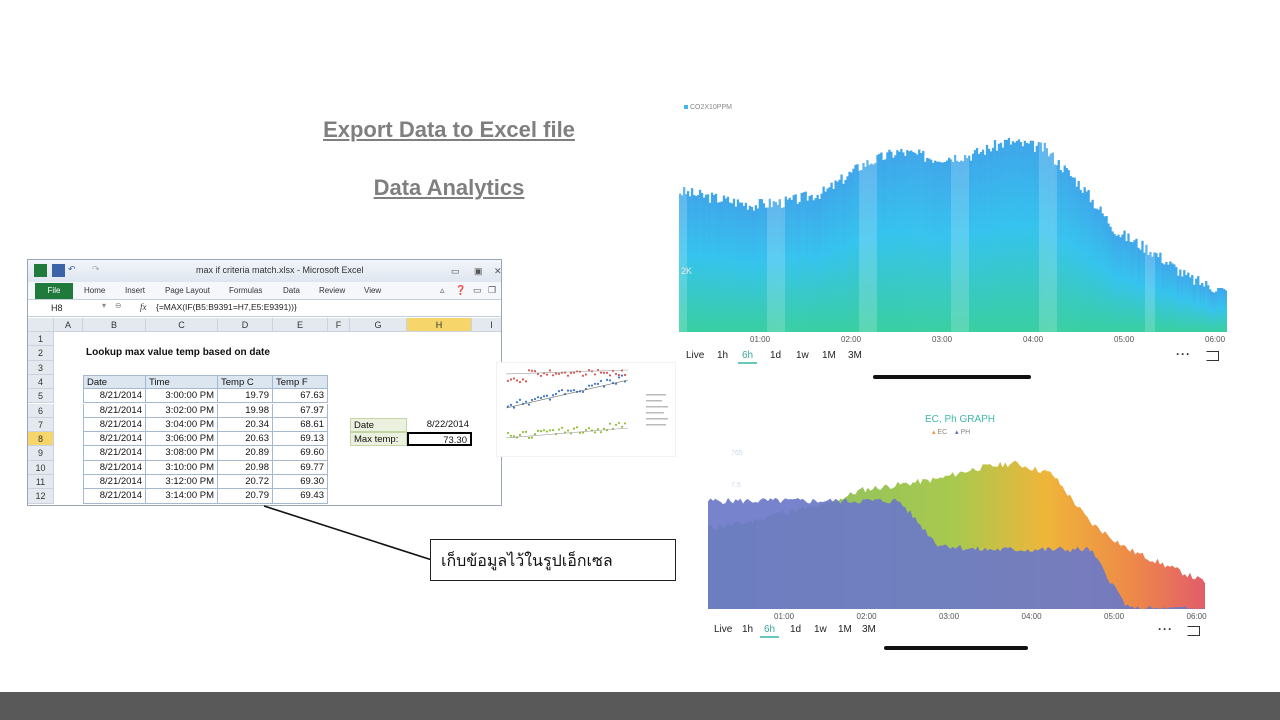 The width and height of the screenshot is (1280, 720). I want to click on column-header-selected: H, so click(439, 325).